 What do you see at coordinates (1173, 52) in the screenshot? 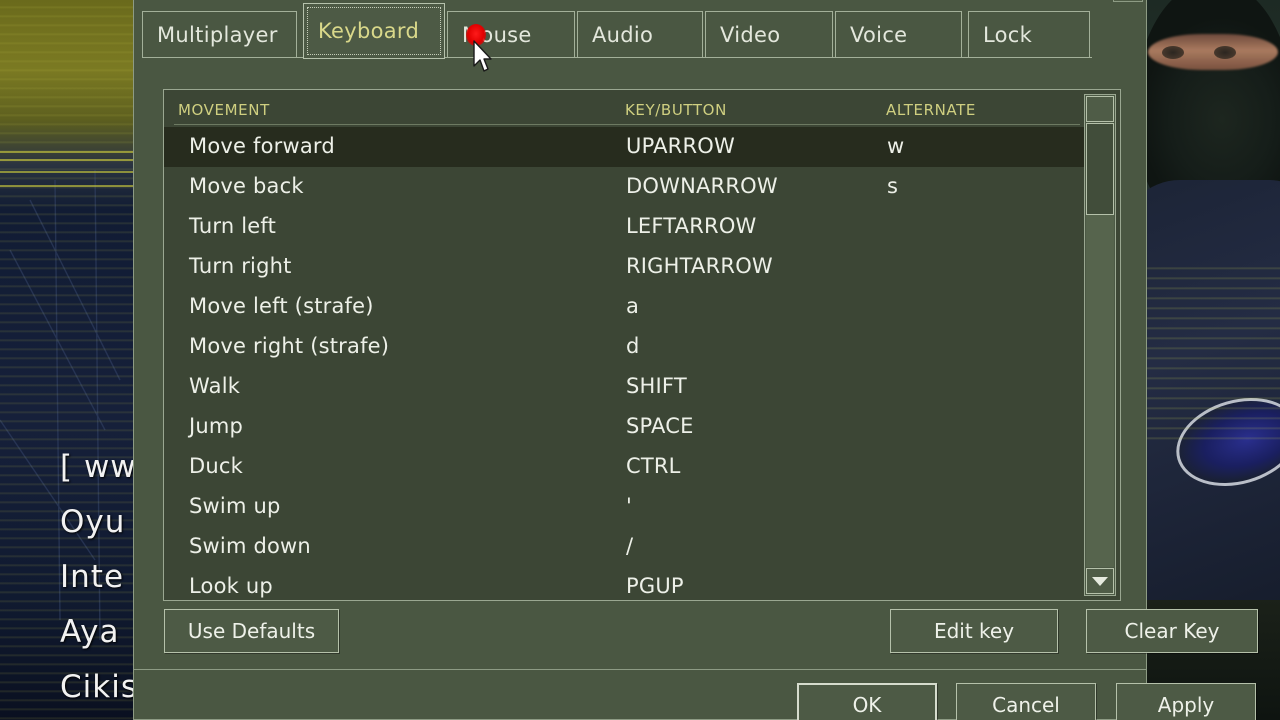
I see `masked-figure-eye-left` at bounding box center [1173, 52].